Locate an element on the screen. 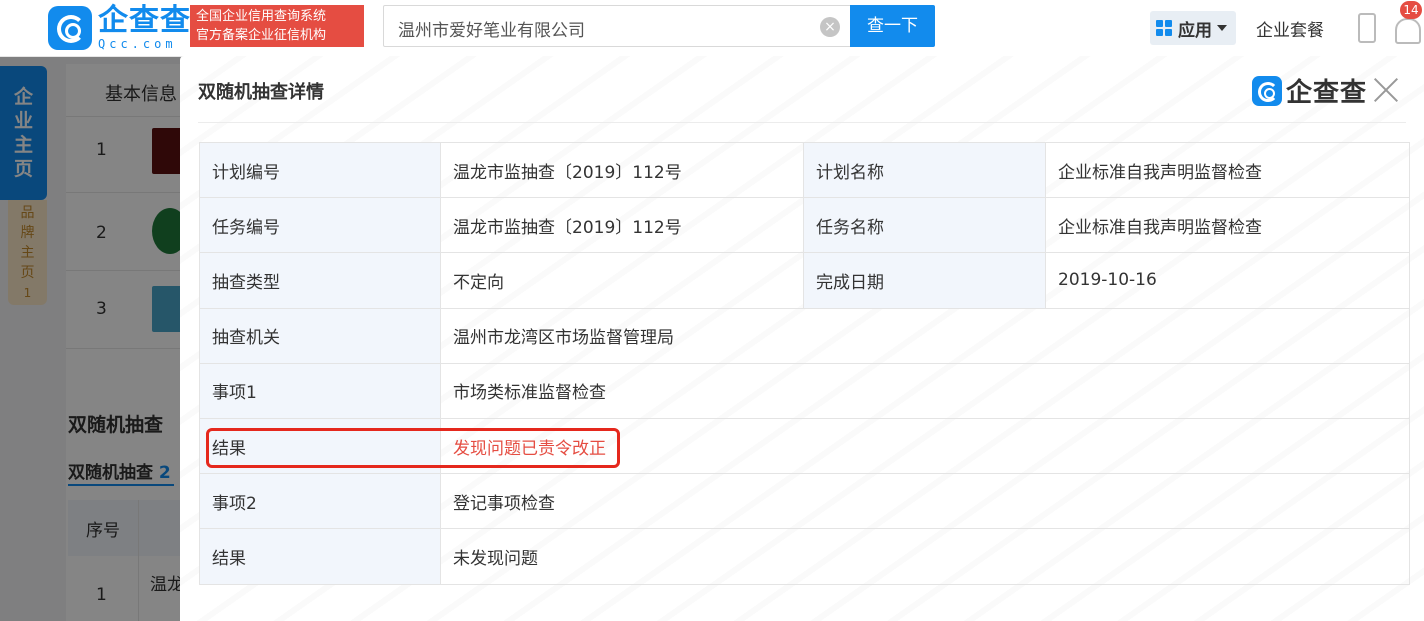 The width and height of the screenshot is (1424, 621). field-label: 事项2 is located at coordinates (320, 501).